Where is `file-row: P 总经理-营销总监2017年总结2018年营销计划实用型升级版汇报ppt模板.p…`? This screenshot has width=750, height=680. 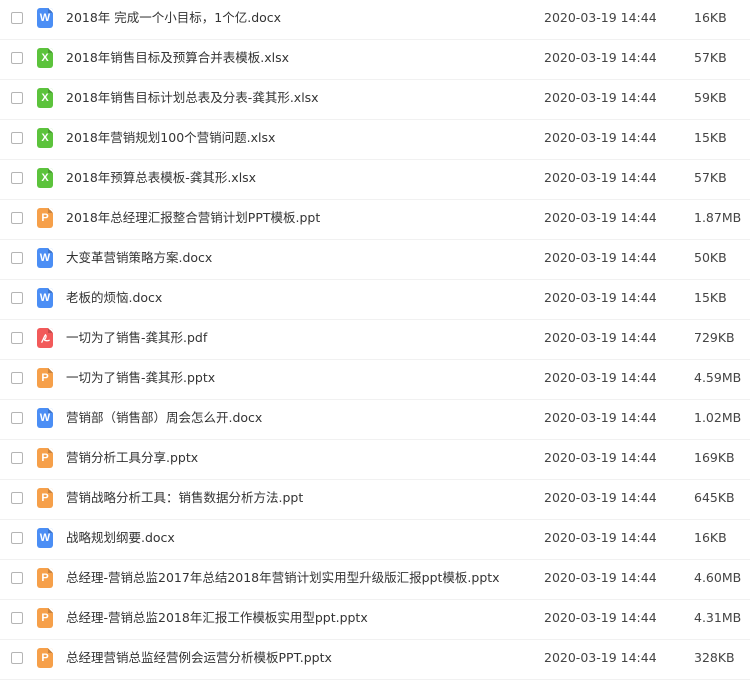 file-row: P 总经理-营销总监2017年总结2018年营销计划实用型升级版汇报ppt模板.p… is located at coordinates (375, 580).